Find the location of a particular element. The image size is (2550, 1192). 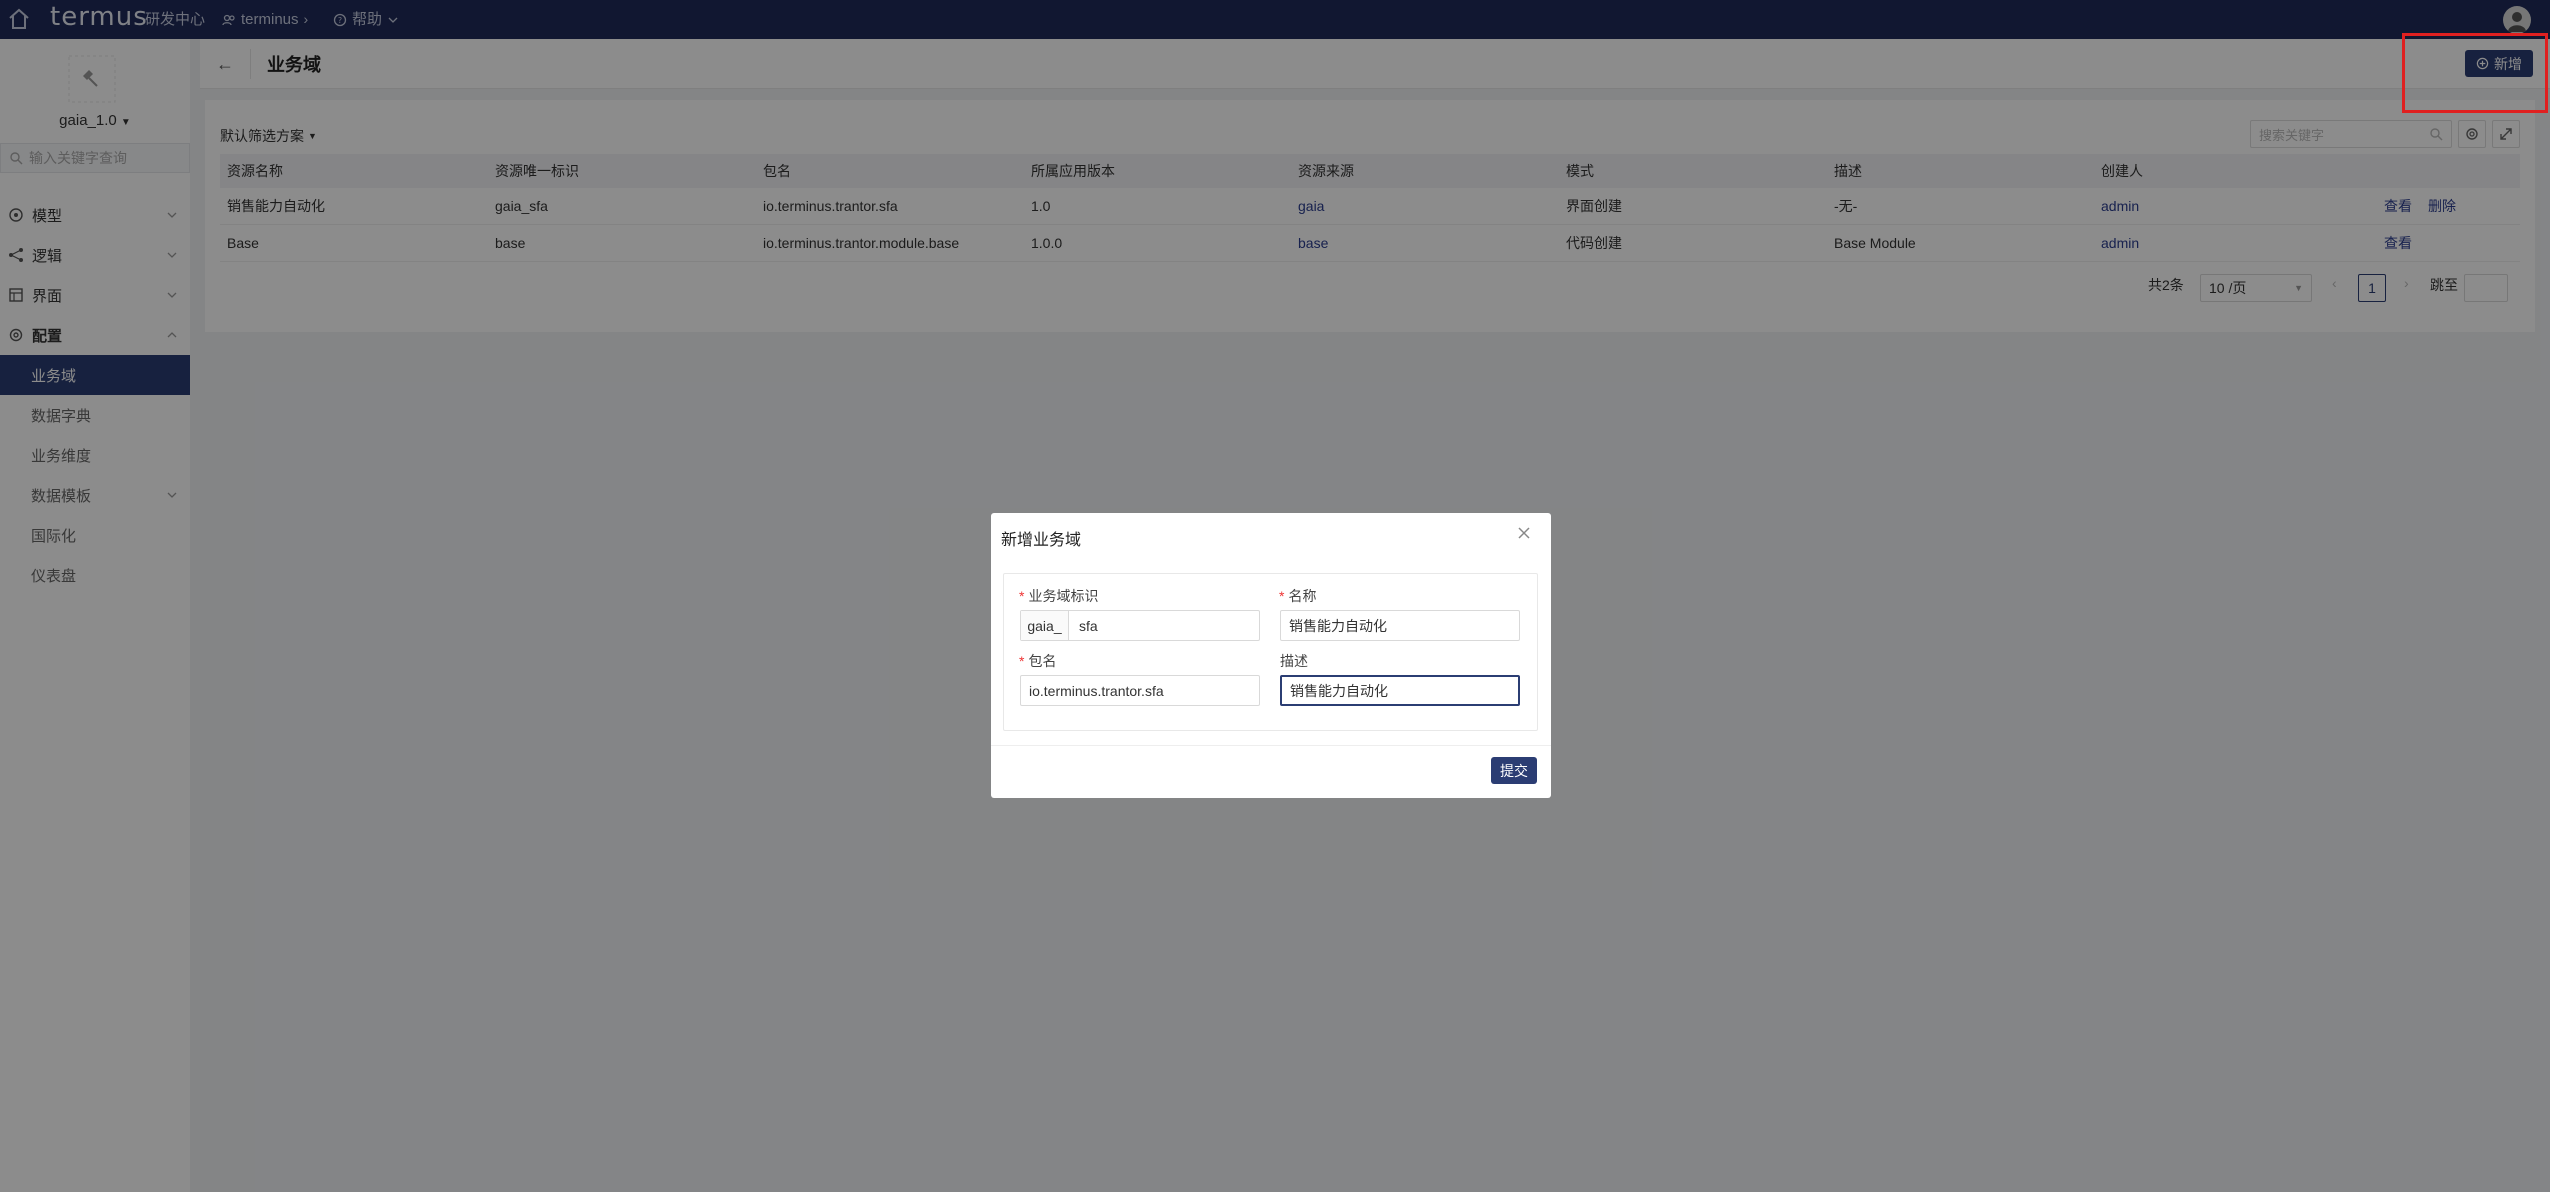

name-field: 销售能力自动化 is located at coordinates (1400, 625).